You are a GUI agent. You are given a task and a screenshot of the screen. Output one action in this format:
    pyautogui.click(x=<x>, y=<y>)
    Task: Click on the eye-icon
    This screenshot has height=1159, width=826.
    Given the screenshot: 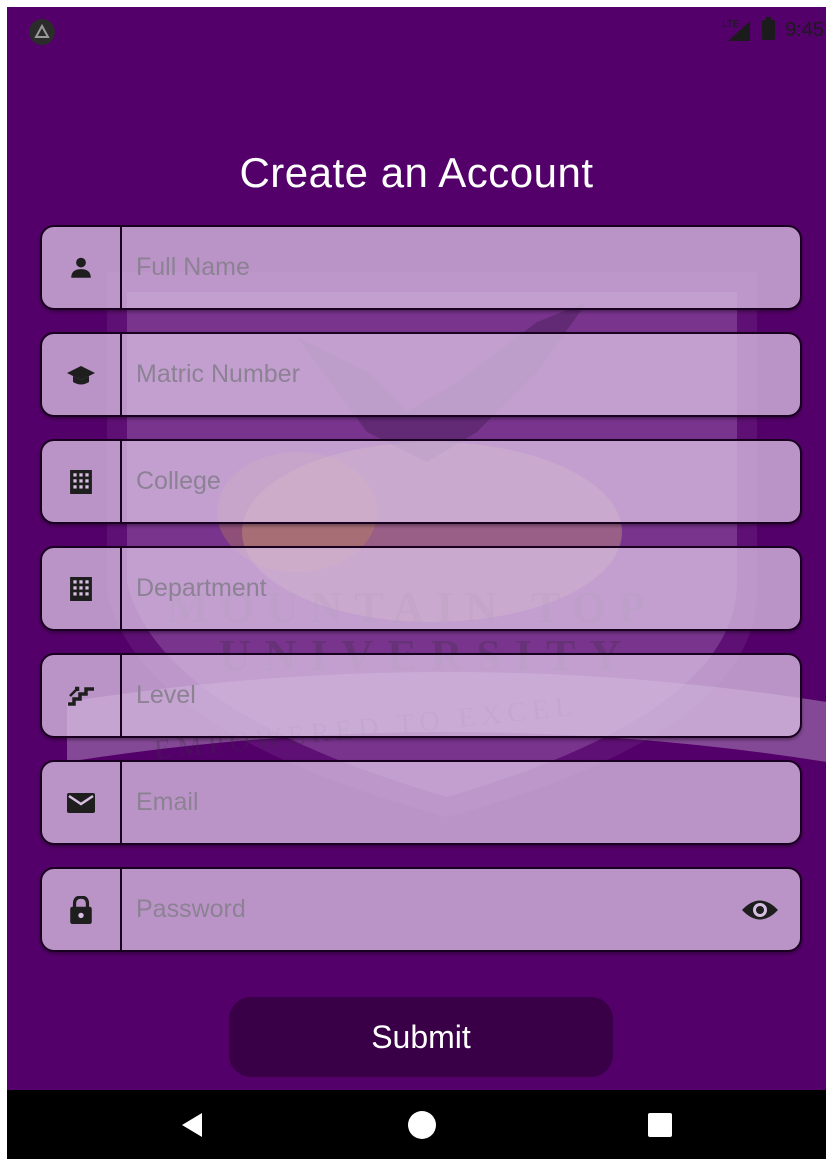 What is the action you would take?
    pyautogui.click(x=760, y=910)
    